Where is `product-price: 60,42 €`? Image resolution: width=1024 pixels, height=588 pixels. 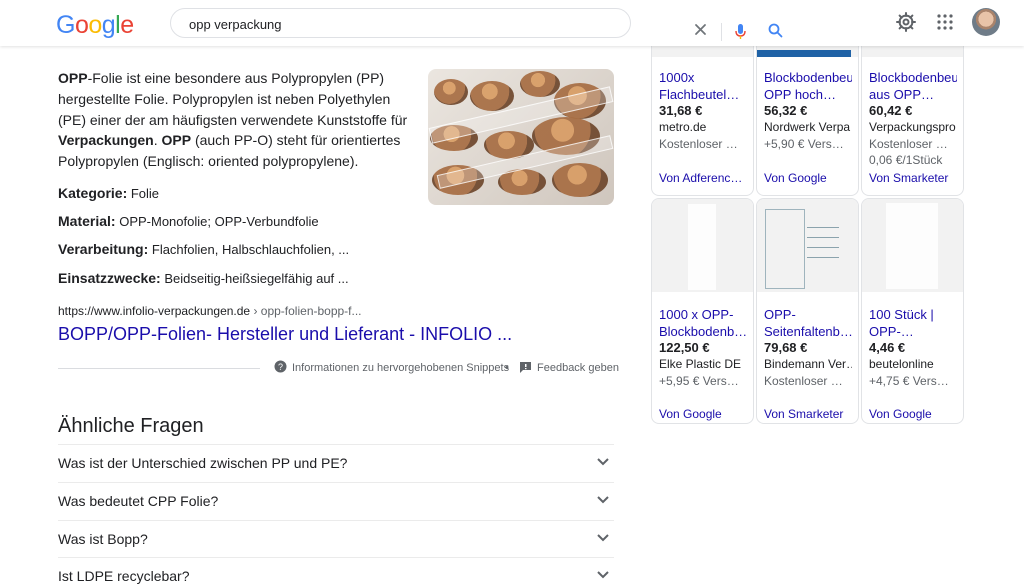
product-price: 60,42 € is located at coordinates (891, 110).